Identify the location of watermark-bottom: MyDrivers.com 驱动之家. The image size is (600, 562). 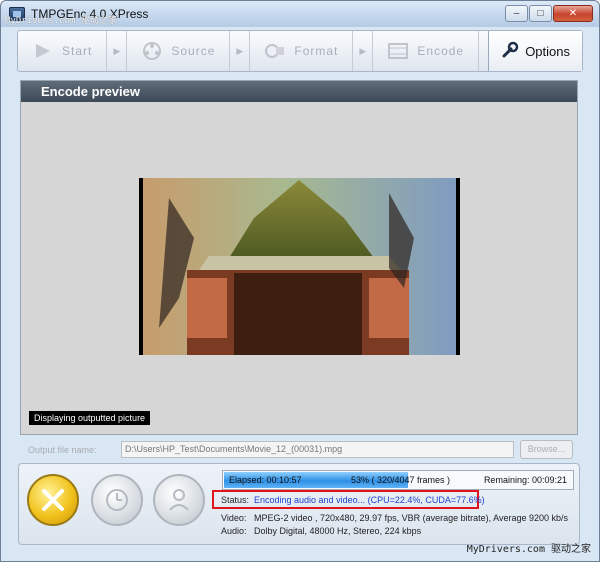
(528, 549).